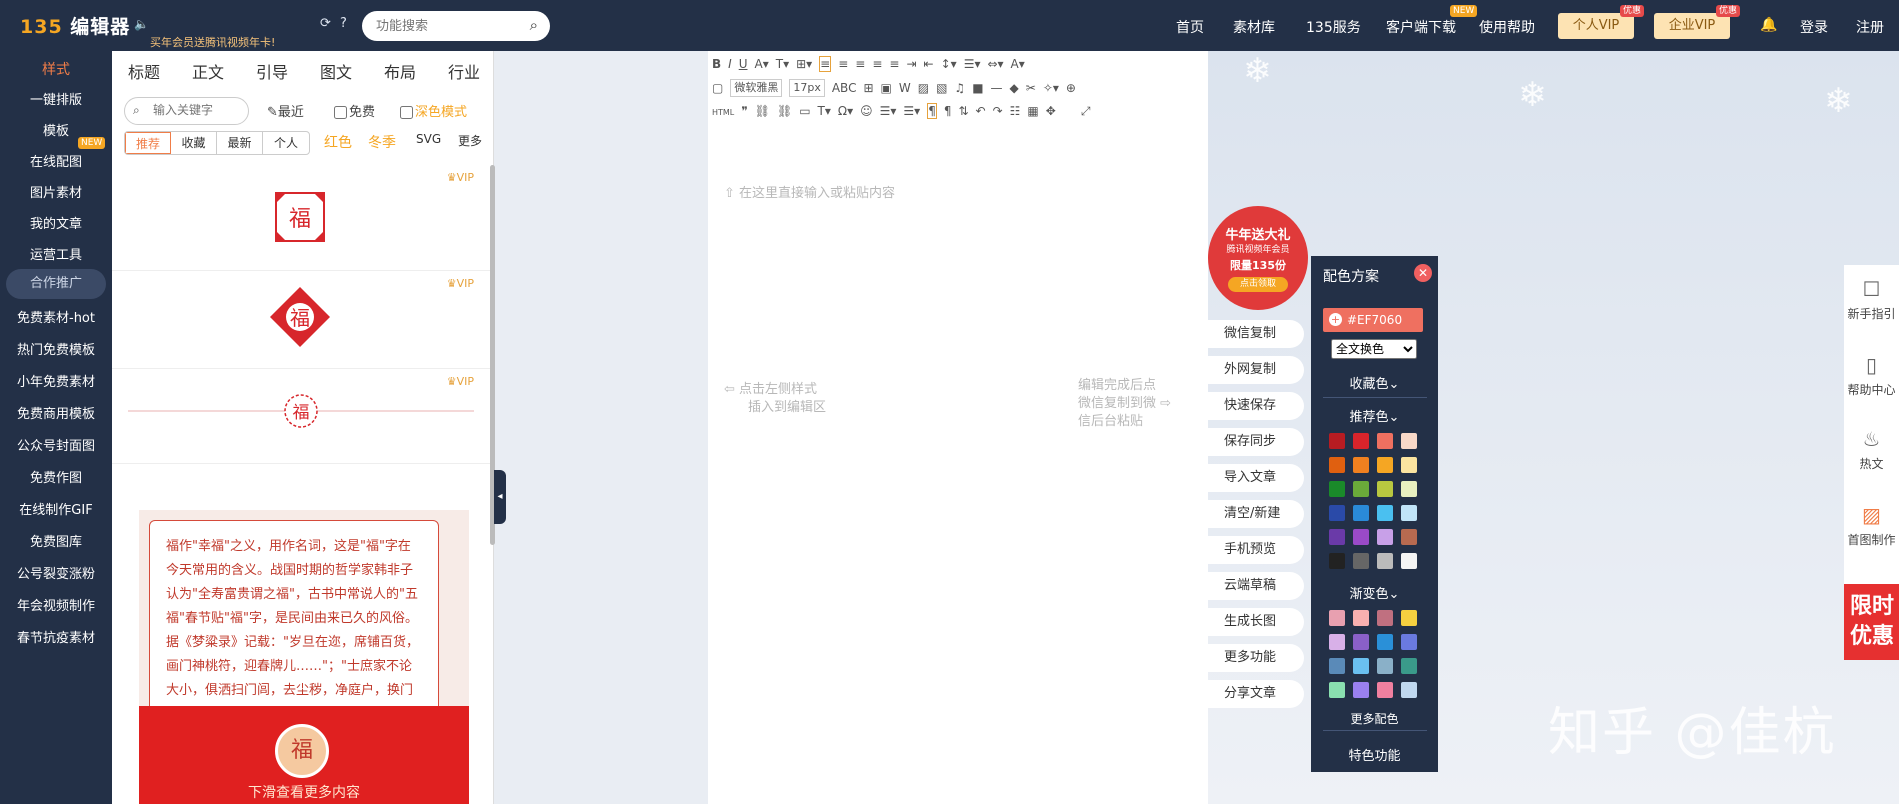 The image size is (1899, 804). I want to click on cover-maker-button: ▨ 首图制作, so click(1871, 525).